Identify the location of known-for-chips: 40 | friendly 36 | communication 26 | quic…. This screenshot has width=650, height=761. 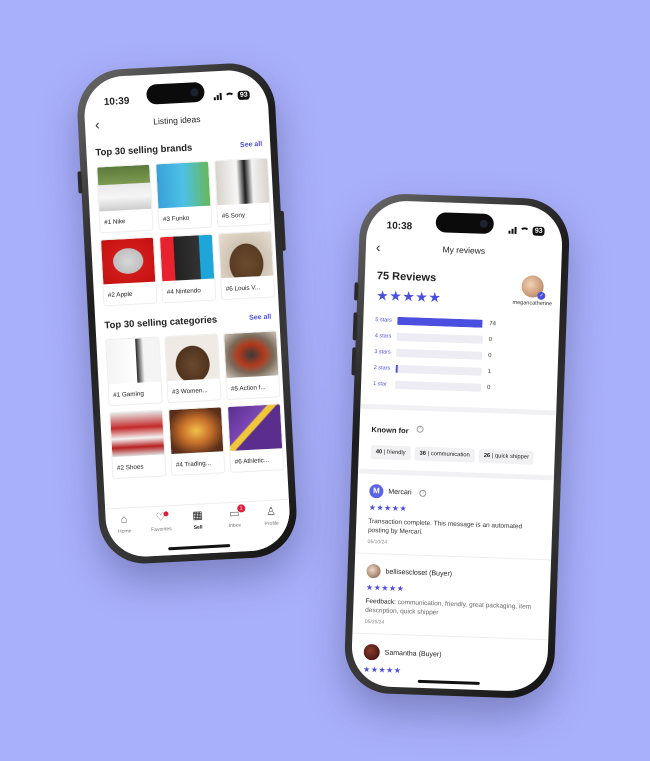
(462, 454).